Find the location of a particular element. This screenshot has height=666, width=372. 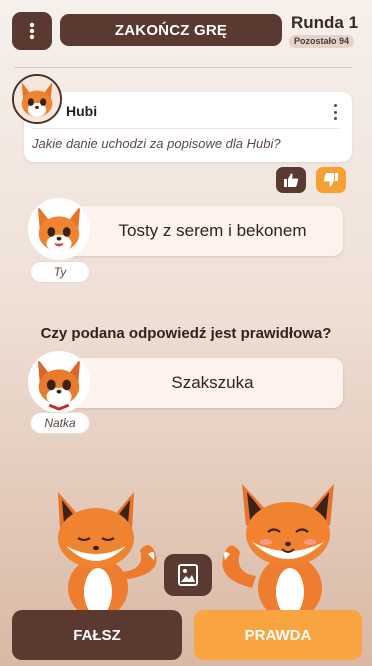

image-icon is located at coordinates (188, 575).